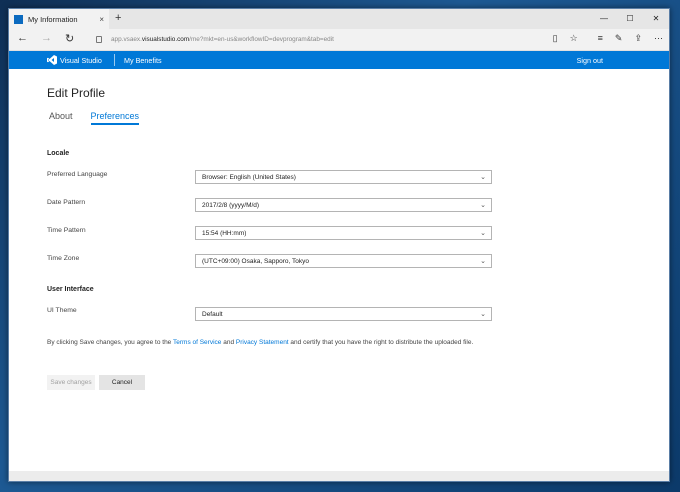  Describe the element at coordinates (126, 39) in the screenshot. I see `url-prefix: app.vsaex.` at that location.